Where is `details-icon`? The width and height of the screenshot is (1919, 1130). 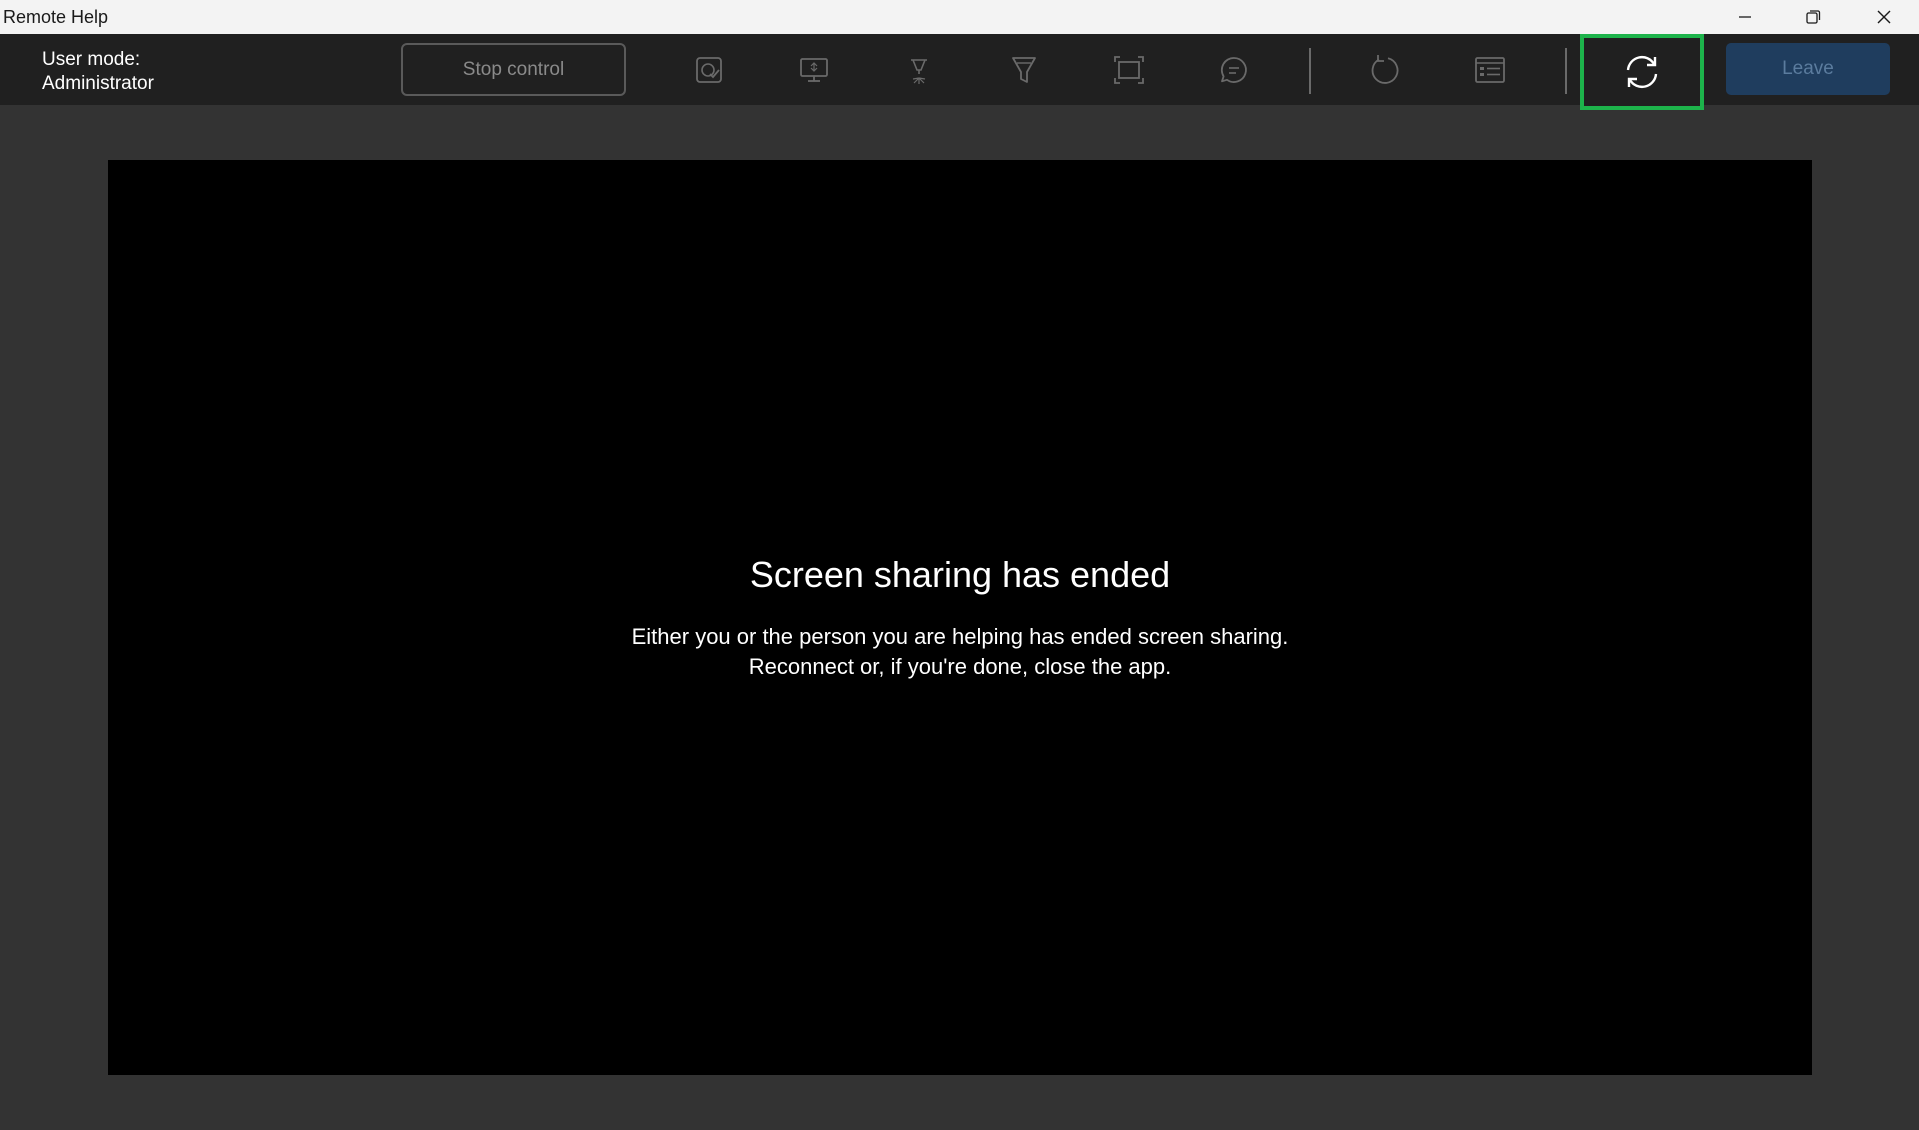
details-icon is located at coordinates (1490, 69).